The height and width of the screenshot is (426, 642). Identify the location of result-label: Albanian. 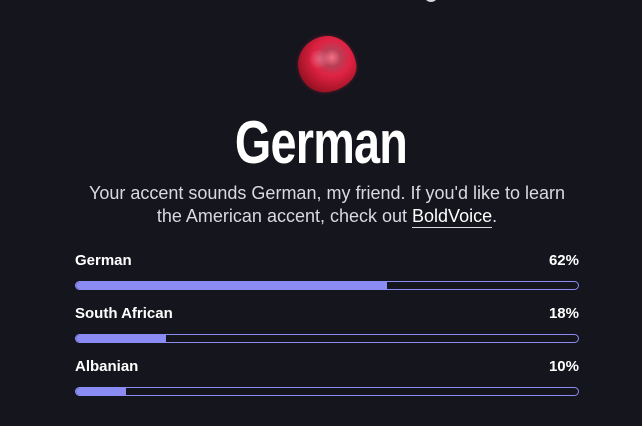
(107, 366).